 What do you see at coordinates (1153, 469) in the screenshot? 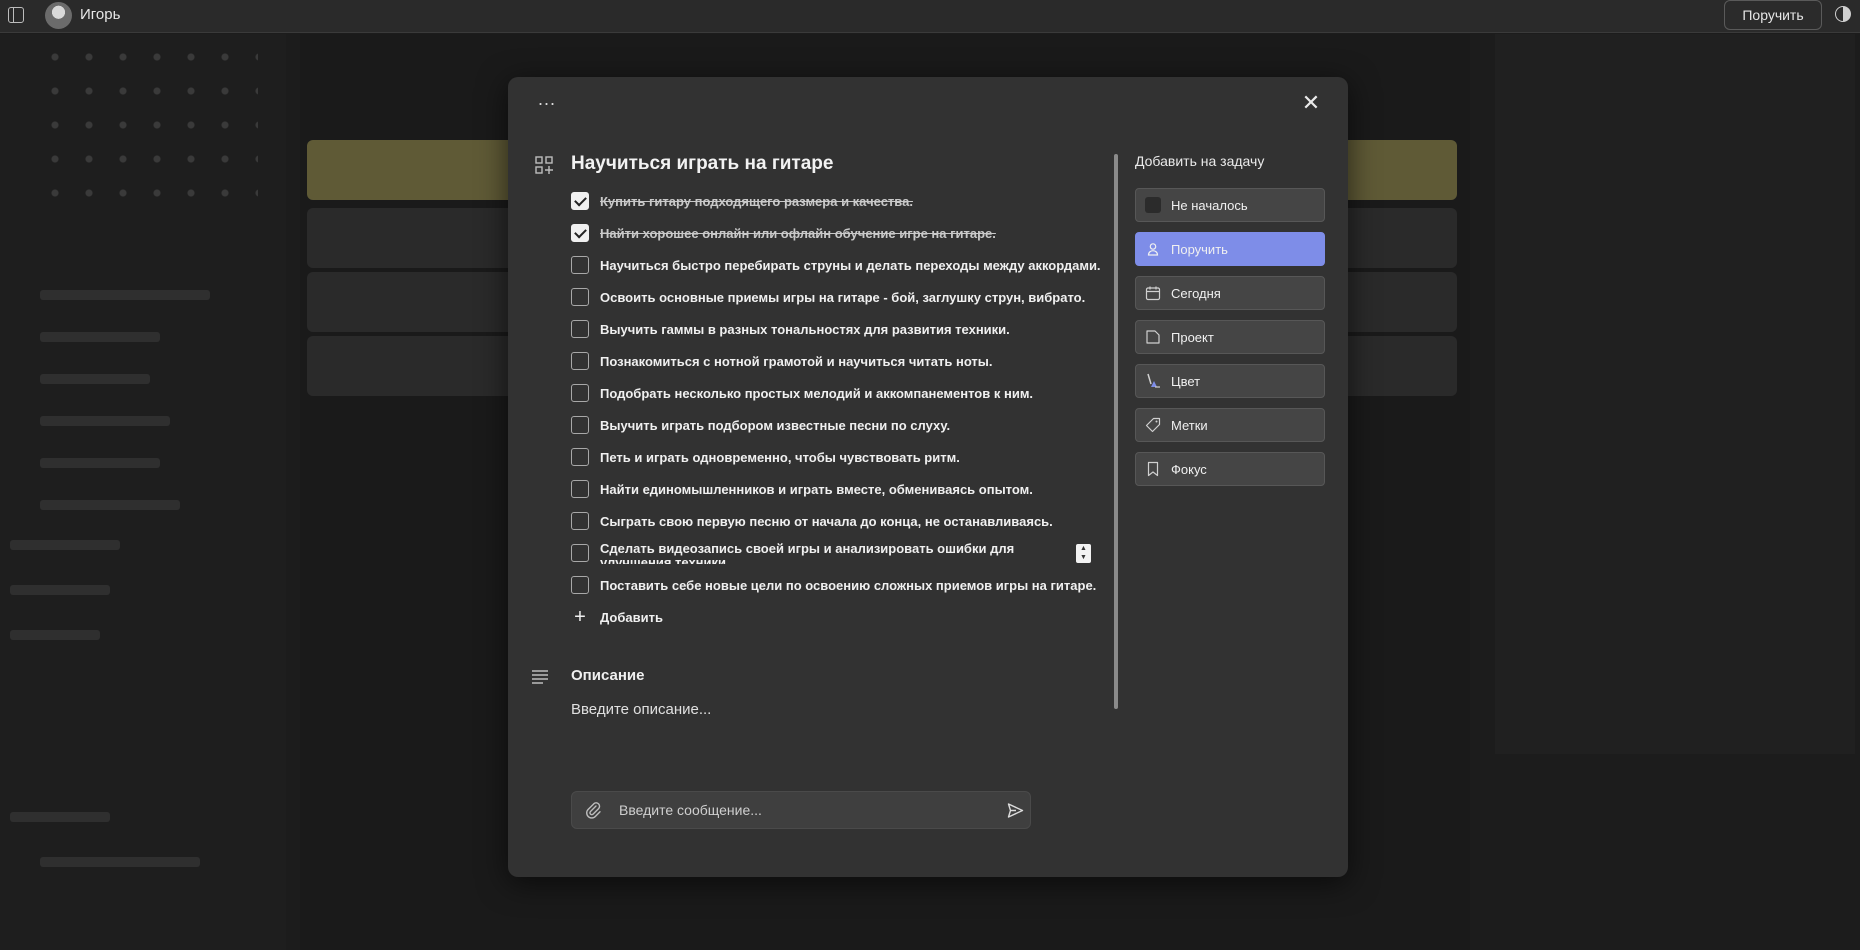
I see `bookmark-icon` at bounding box center [1153, 469].